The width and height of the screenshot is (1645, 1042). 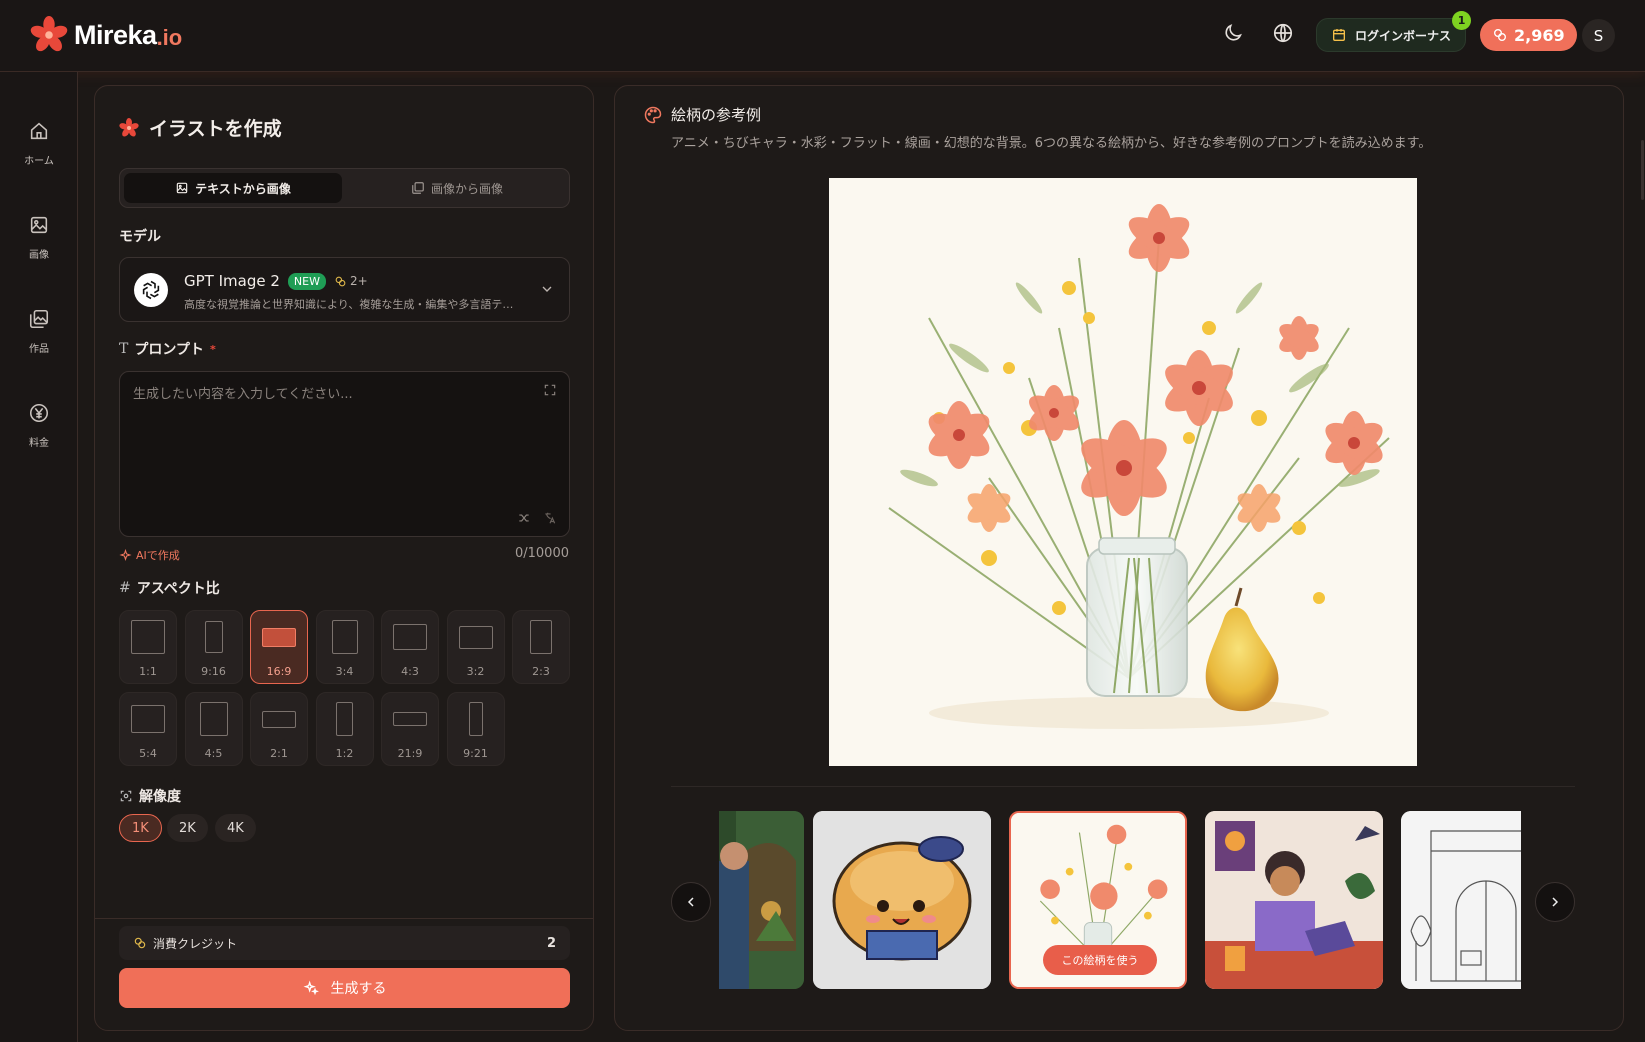 What do you see at coordinates (39, 331) in the screenshot?
I see `sidebar-item-works: 作品` at bounding box center [39, 331].